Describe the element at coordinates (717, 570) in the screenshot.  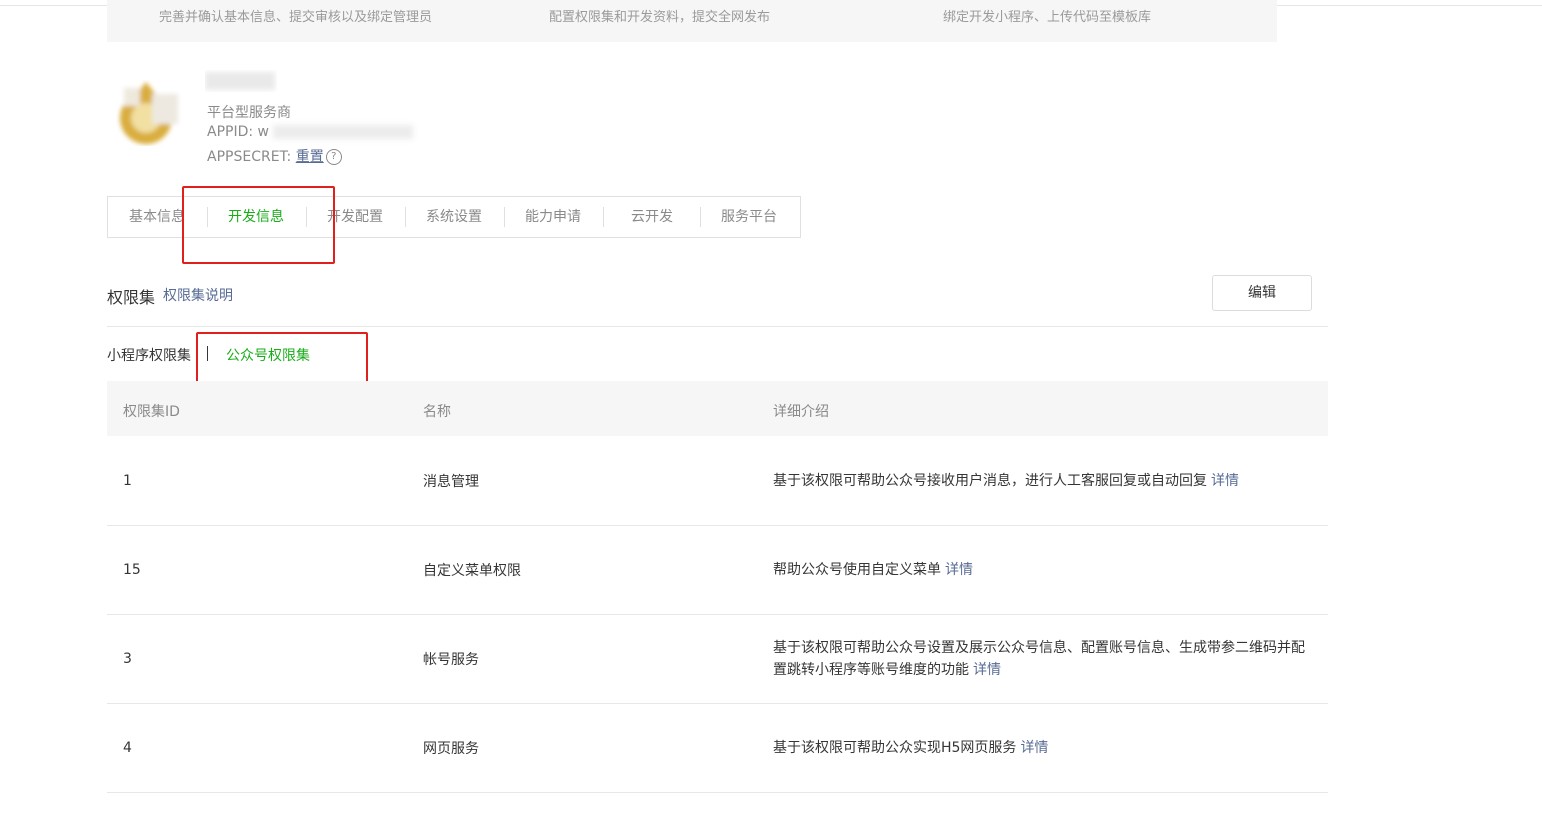
I see `table-row: 15 自定义菜单权限 帮助公众号使用自定义菜单 详情` at that location.